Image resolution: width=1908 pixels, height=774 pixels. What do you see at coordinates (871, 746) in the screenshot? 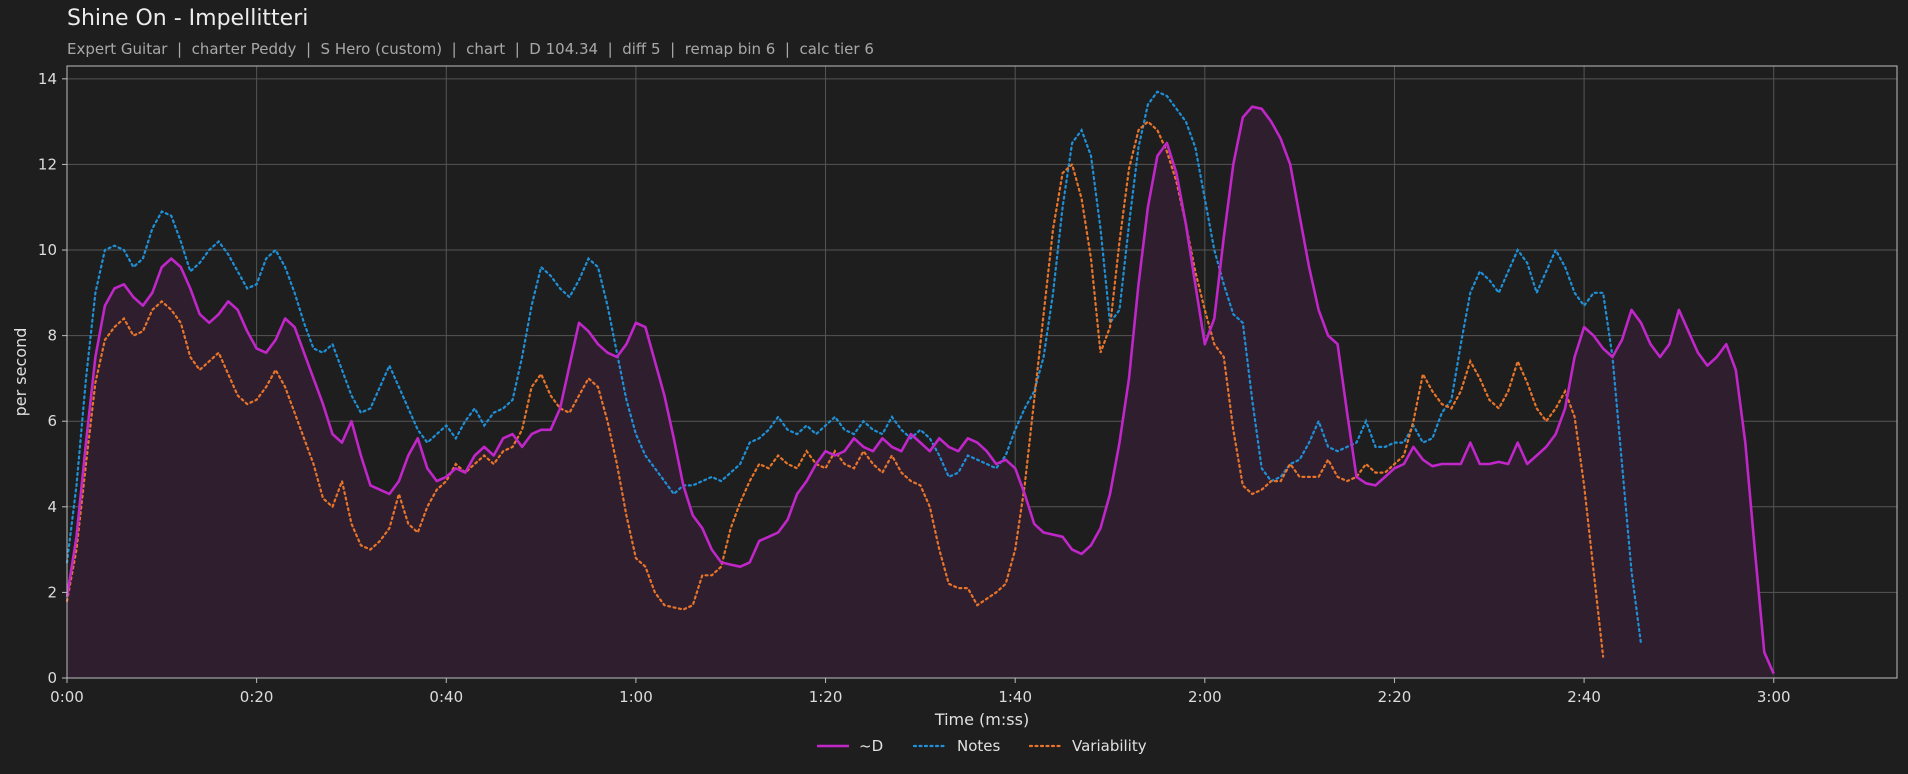
I see `legend-d-label: ~D` at bounding box center [871, 746].